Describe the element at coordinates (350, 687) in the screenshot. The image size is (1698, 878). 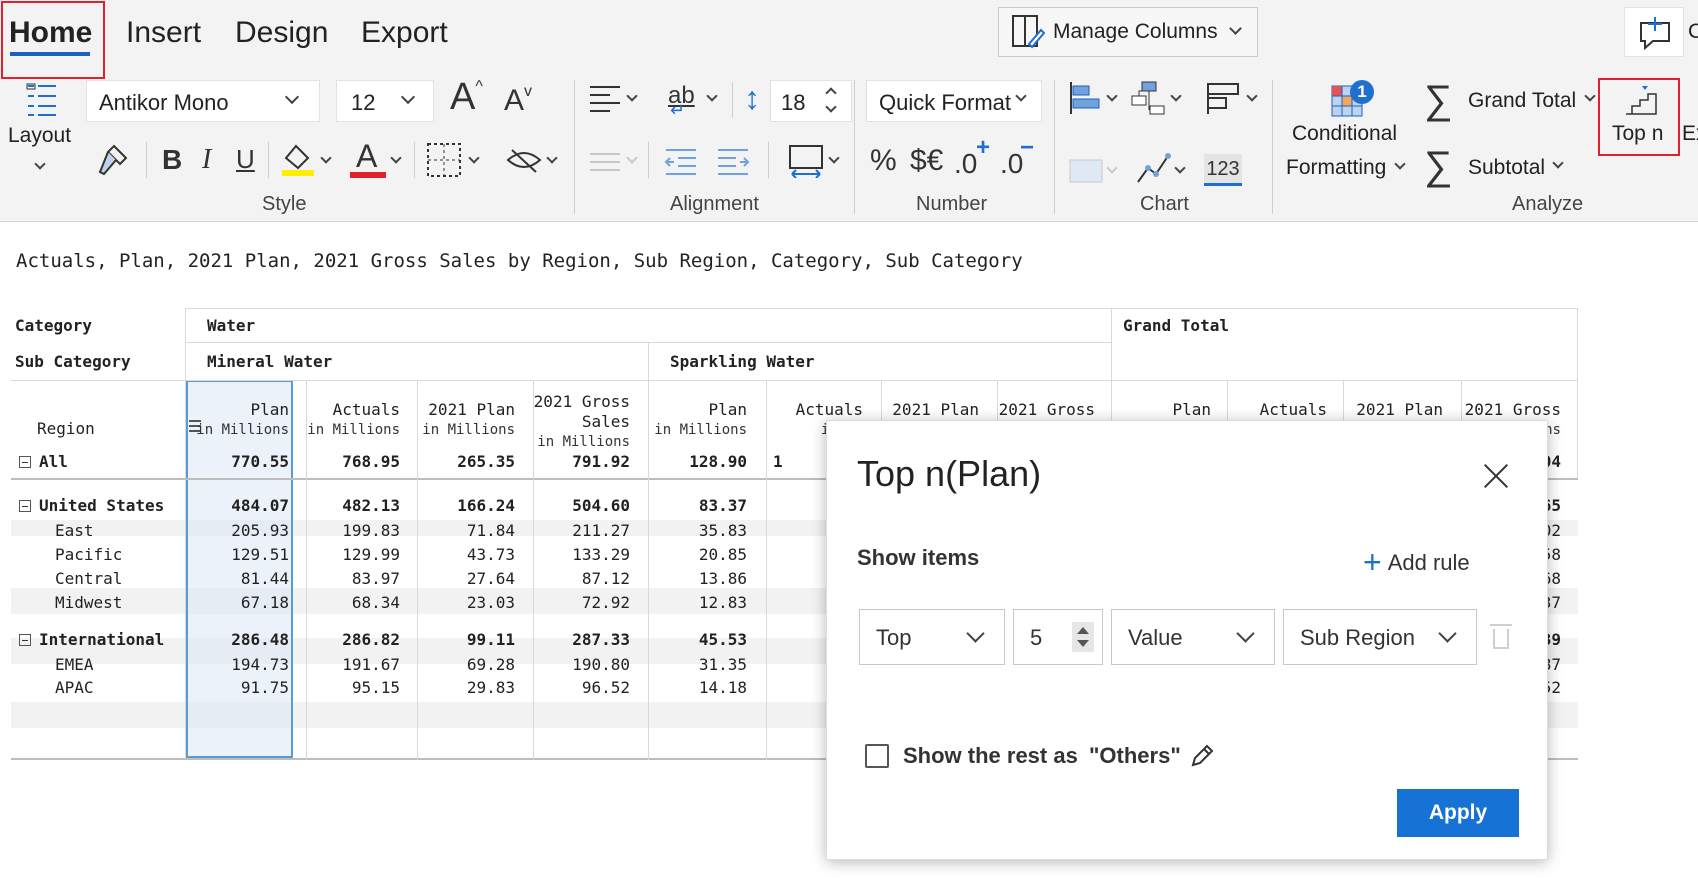
I see `table-cell: 95.15` at that location.